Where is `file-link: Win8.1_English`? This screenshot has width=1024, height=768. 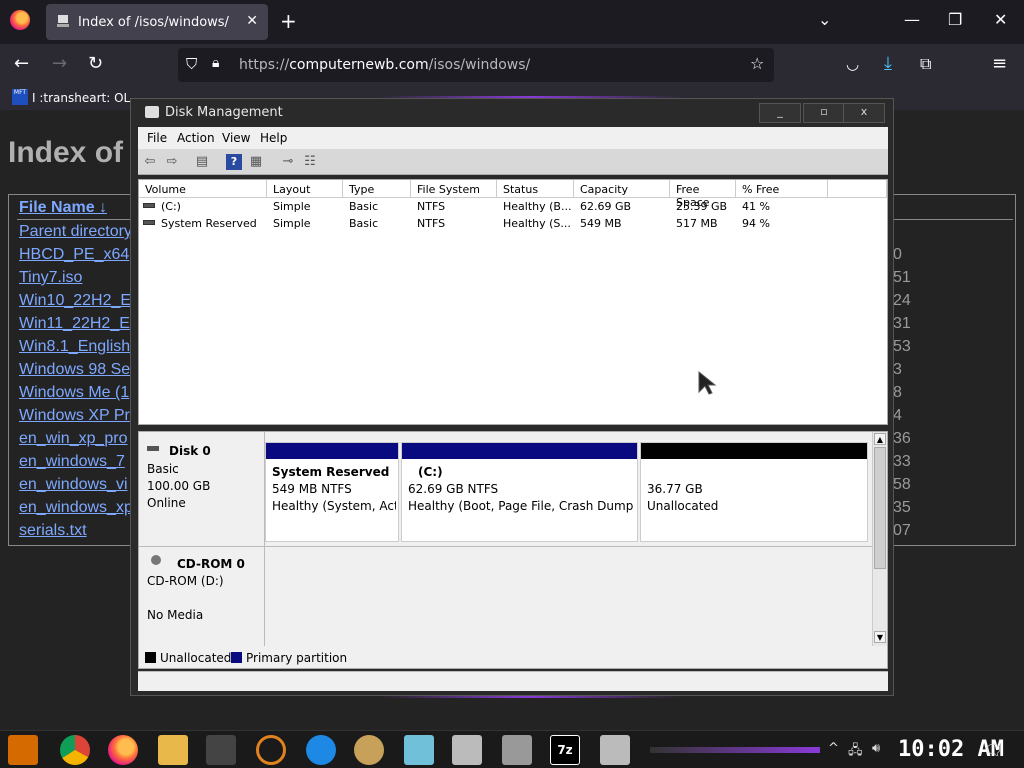
file-link: Win8.1_English is located at coordinates (74, 347).